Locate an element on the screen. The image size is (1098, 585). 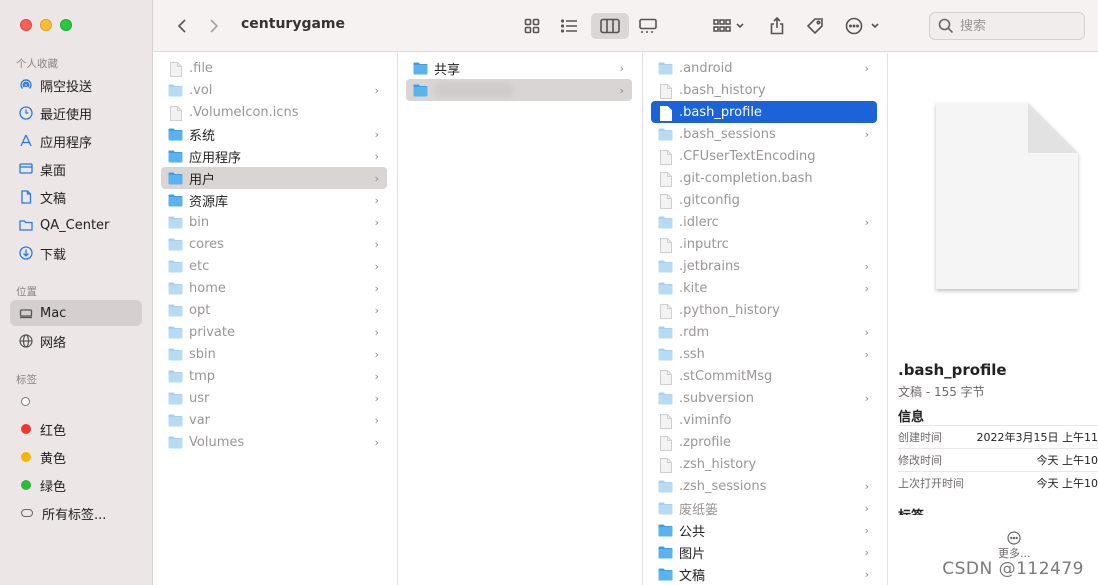
file-row: .gitconfig is located at coordinates (764, 200).